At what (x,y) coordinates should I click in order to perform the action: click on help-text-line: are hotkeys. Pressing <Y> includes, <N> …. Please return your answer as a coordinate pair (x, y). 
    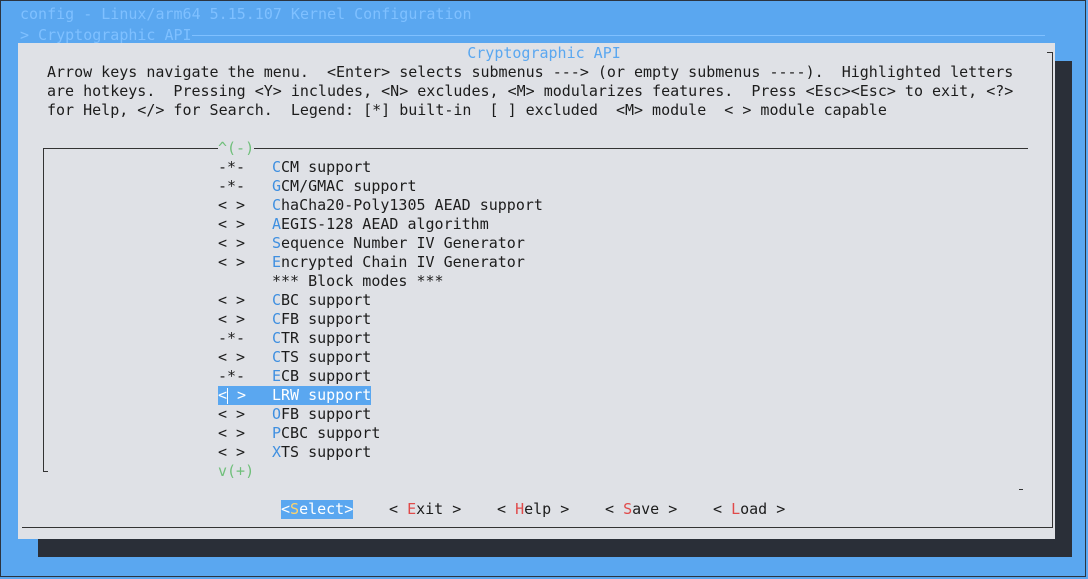
    Looking at the image, I should click on (530, 91).